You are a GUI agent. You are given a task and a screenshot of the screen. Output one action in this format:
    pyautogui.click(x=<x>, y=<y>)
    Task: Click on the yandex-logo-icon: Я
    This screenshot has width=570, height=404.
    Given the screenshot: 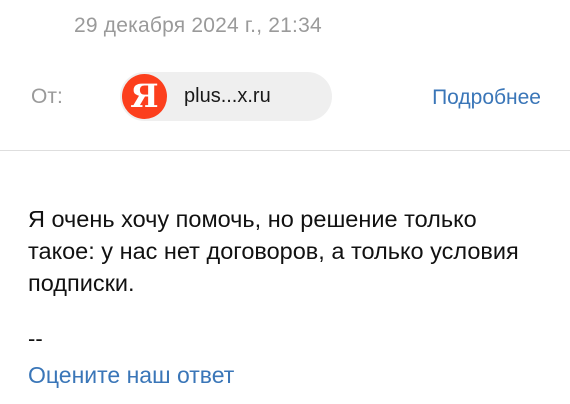 What is the action you would take?
    pyautogui.click(x=144, y=96)
    